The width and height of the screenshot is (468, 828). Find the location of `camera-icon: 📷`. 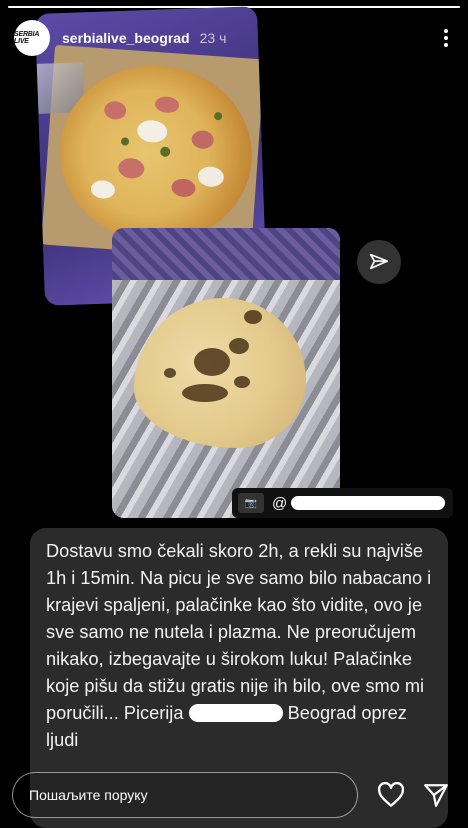

camera-icon: 📷 is located at coordinates (251, 503).